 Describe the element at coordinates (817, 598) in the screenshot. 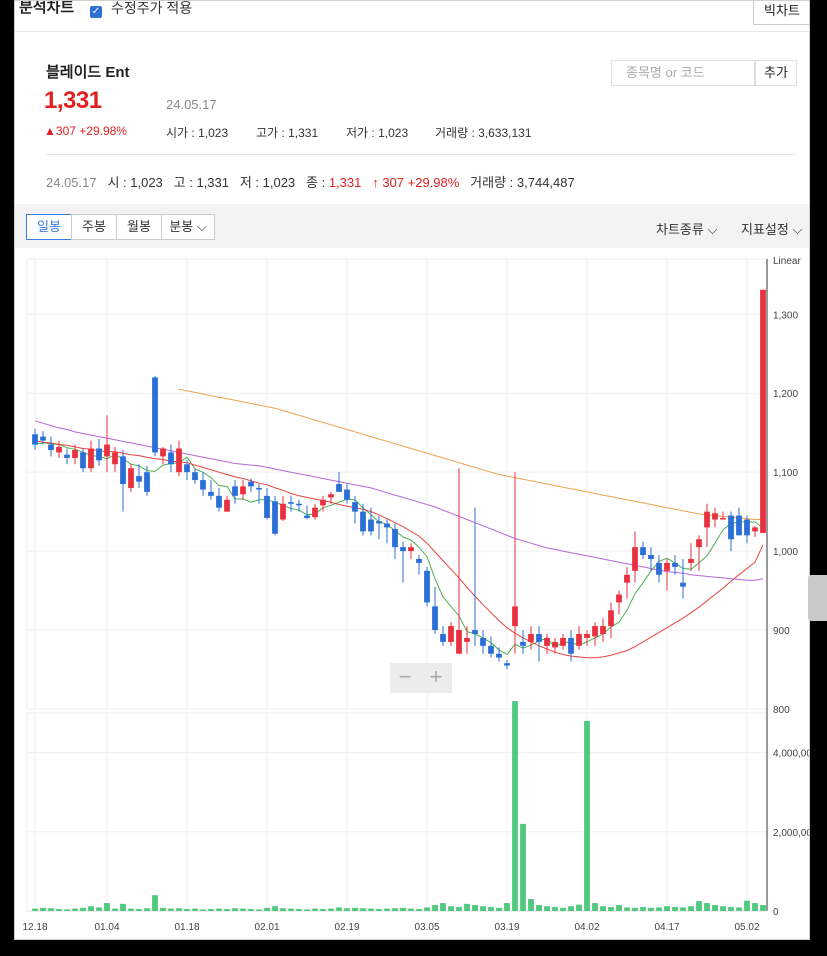

I see `side-panel-handle` at that location.